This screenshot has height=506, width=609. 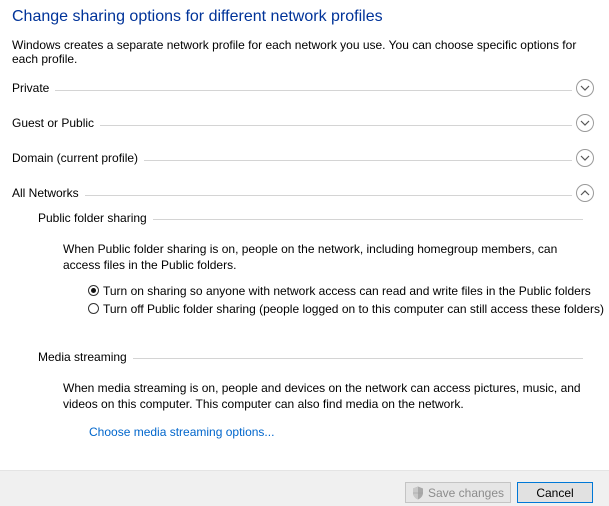 What do you see at coordinates (95, 218) in the screenshot?
I see `subsection-label: Public folder sharing` at bounding box center [95, 218].